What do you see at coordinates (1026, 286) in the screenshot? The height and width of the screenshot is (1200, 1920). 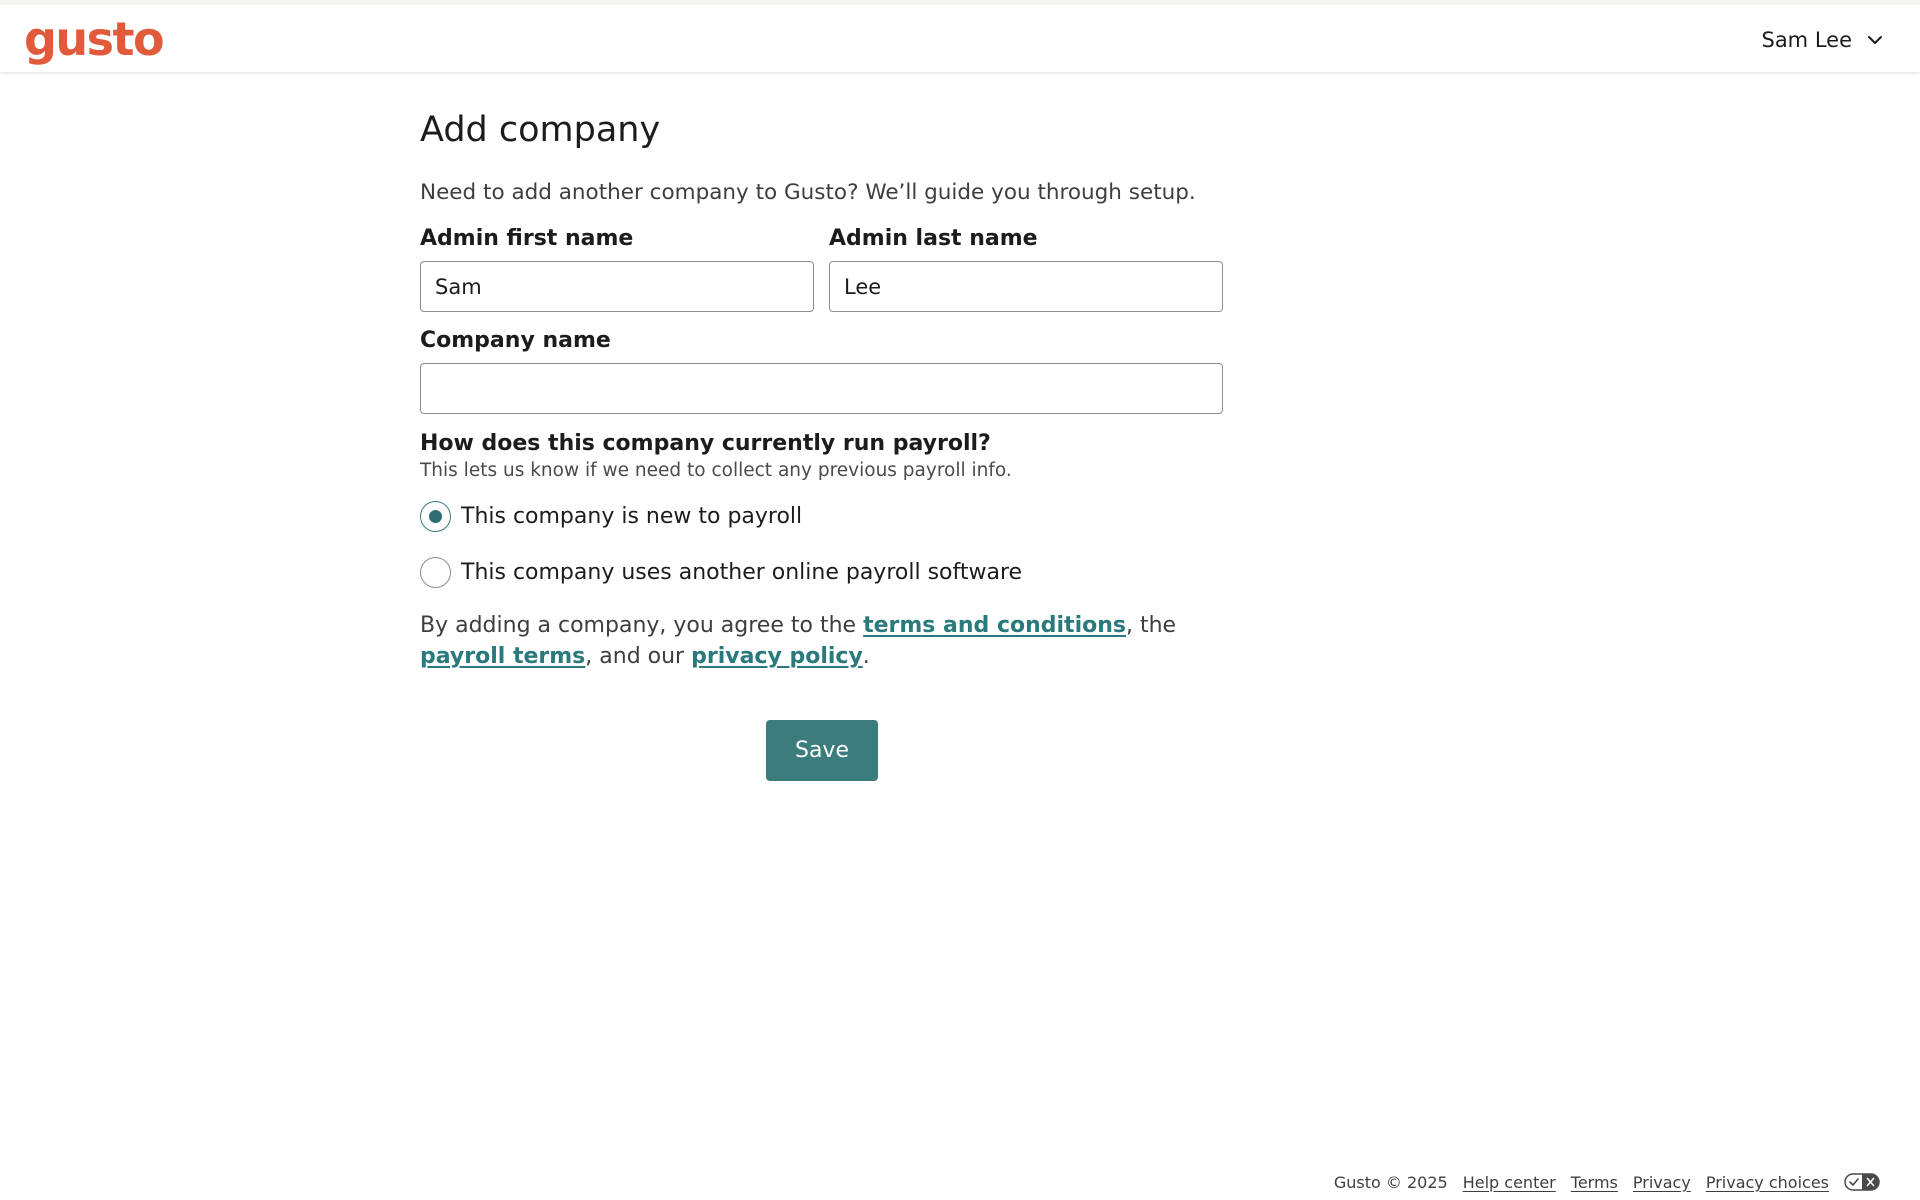 I see `last-name-input` at bounding box center [1026, 286].